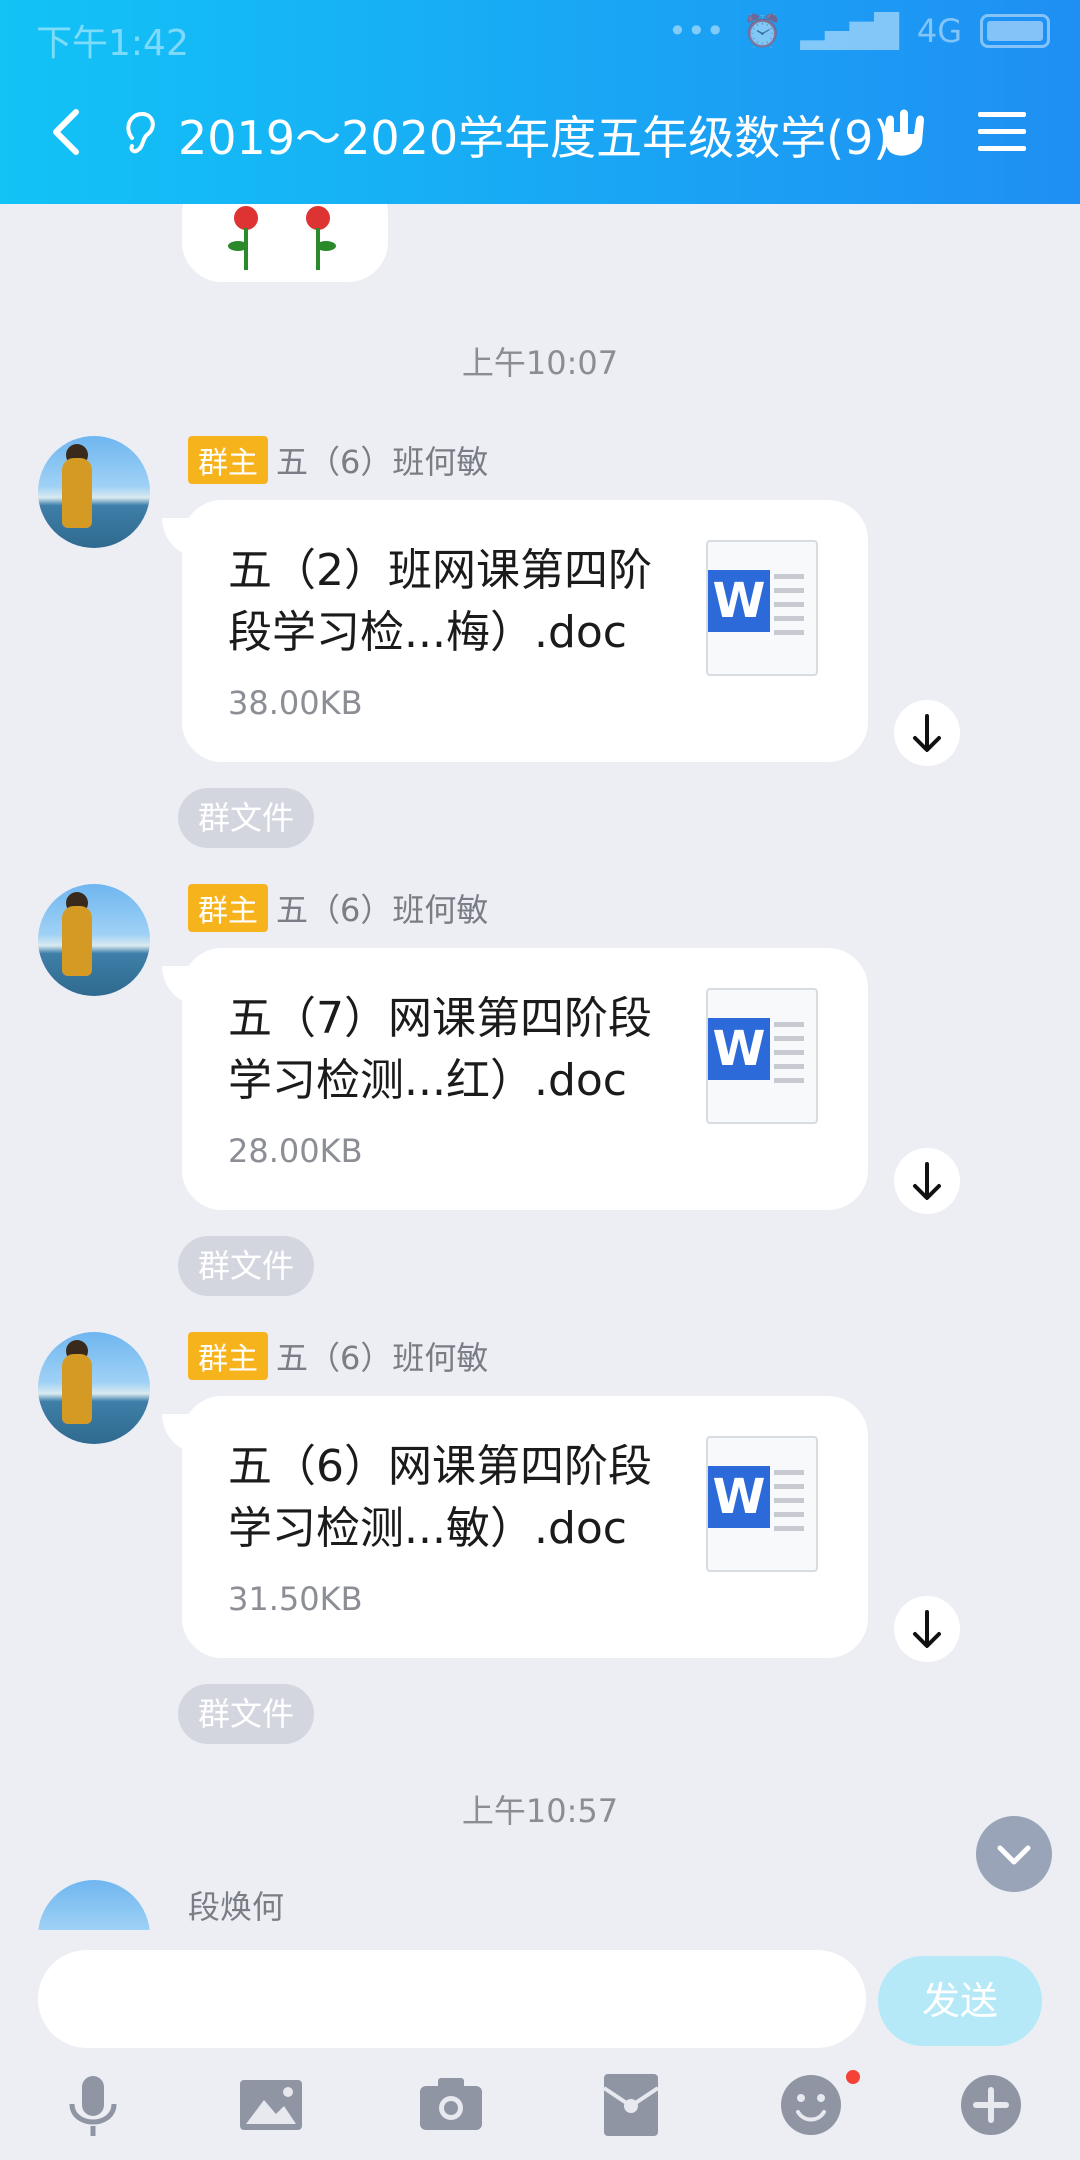 The image size is (1080, 2160). What do you see at coordinates (282, 238) in the screenshot?
I see `rose-sticker` at bounding box center [282, 238].